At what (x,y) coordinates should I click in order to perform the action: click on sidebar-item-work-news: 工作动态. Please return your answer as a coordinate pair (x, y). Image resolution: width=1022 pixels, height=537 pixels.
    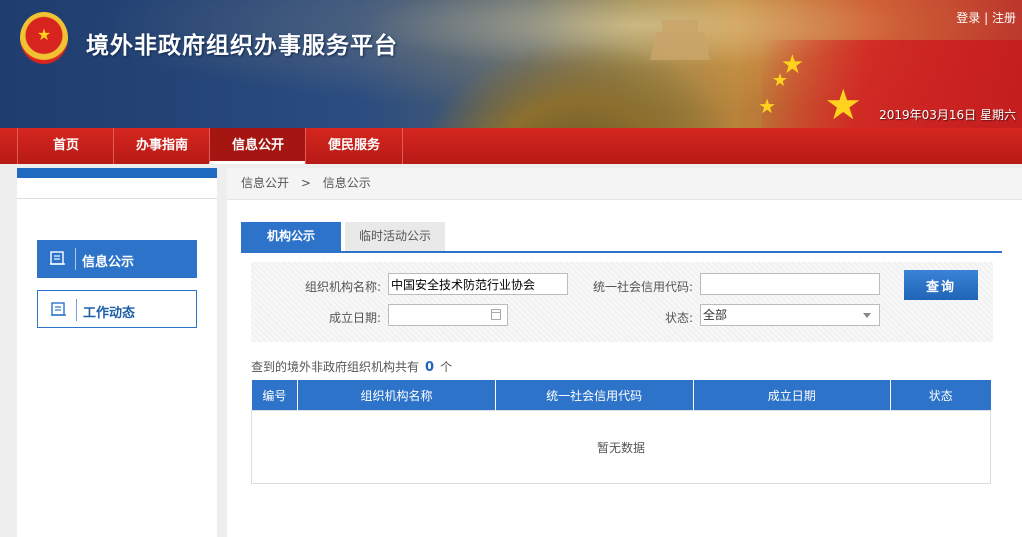
    Looking at the image, I should click on (117, 309).